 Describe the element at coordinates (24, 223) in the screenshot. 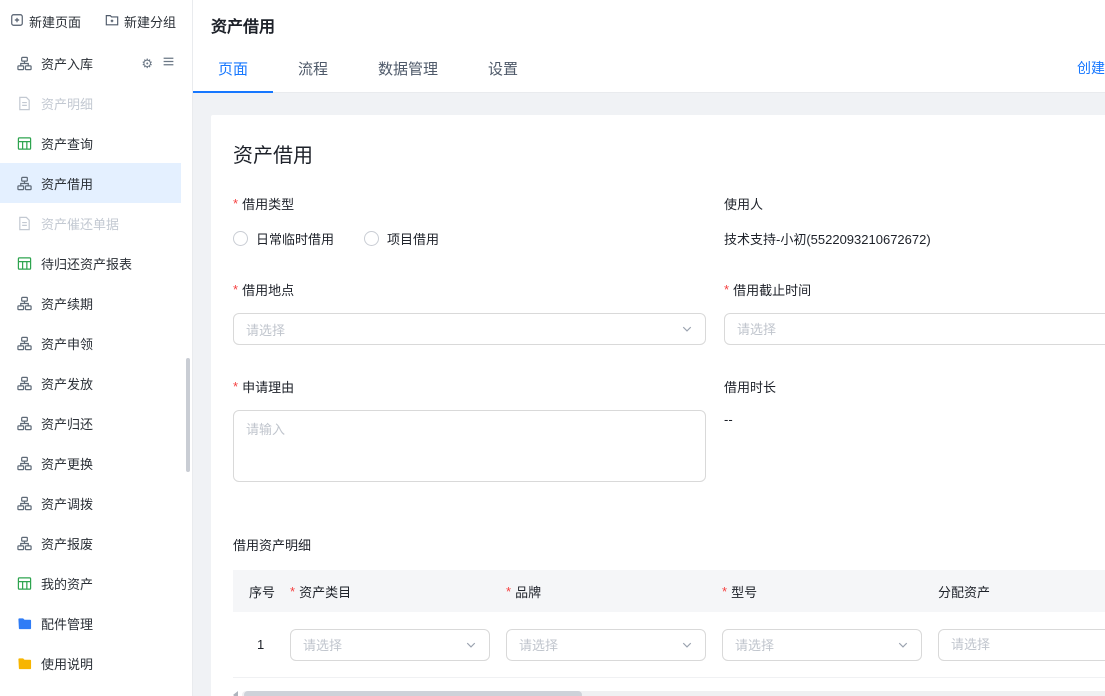

I see `document-icon` at that location.